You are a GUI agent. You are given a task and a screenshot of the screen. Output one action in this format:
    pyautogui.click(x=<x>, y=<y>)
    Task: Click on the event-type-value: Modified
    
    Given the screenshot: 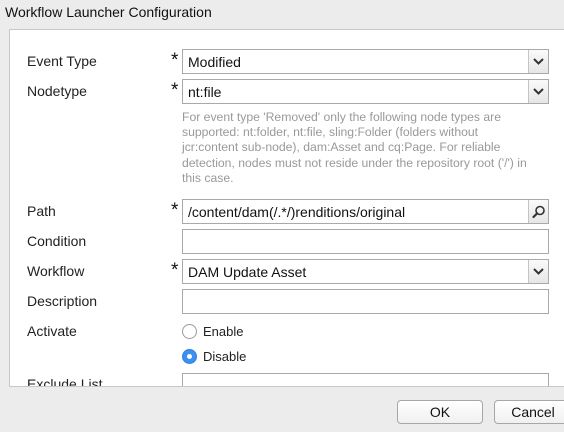 What is the action you would take?
    pyautogui.click(x=214, y=62)
    